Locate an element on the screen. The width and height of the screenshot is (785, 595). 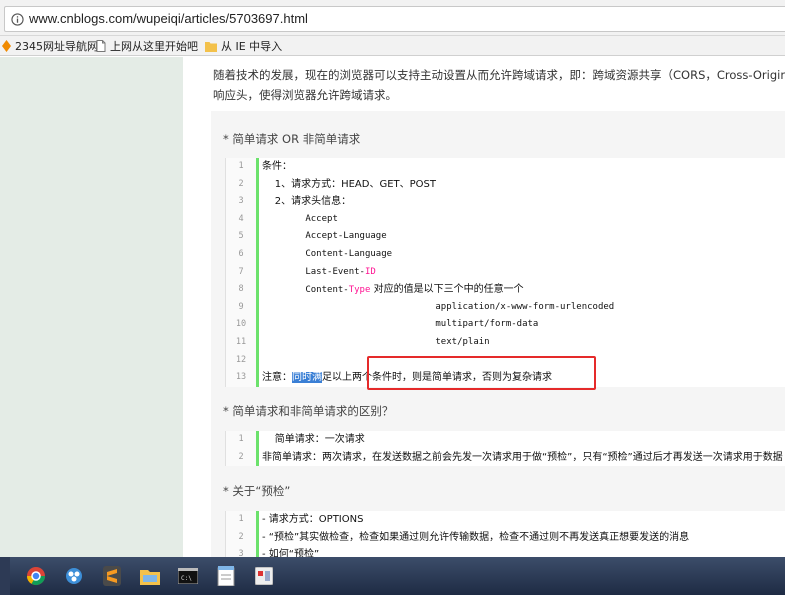
code-text: 2、请求头信息： is located at coordinates (306, 202).